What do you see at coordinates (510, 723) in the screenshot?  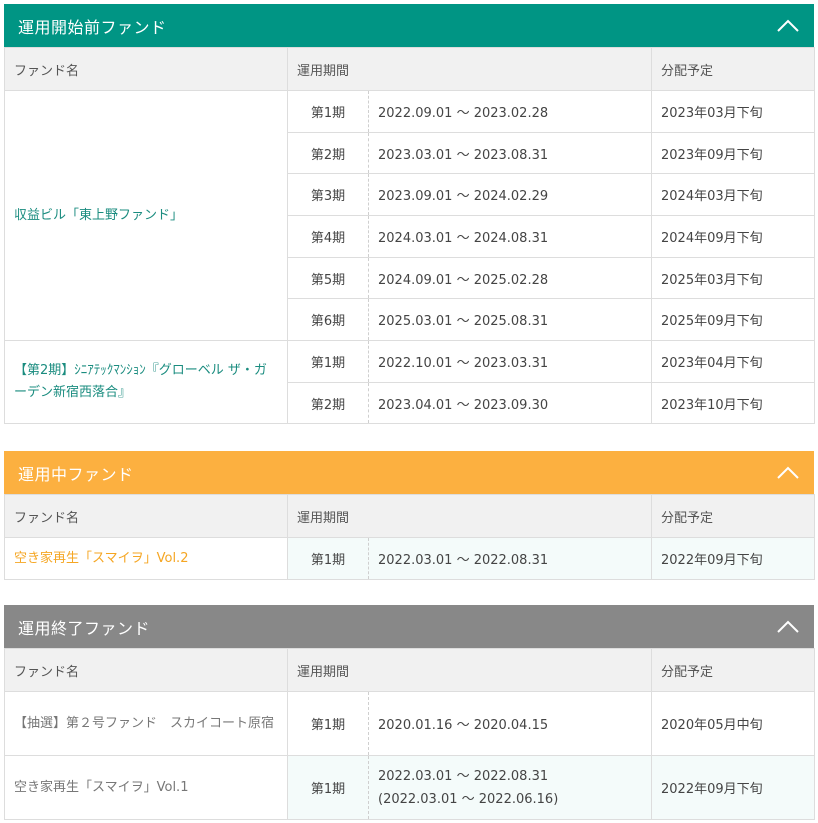 I see `period-cell: 2020.01.16 ～ 2020.04.15` at bounding box center [510, 723].